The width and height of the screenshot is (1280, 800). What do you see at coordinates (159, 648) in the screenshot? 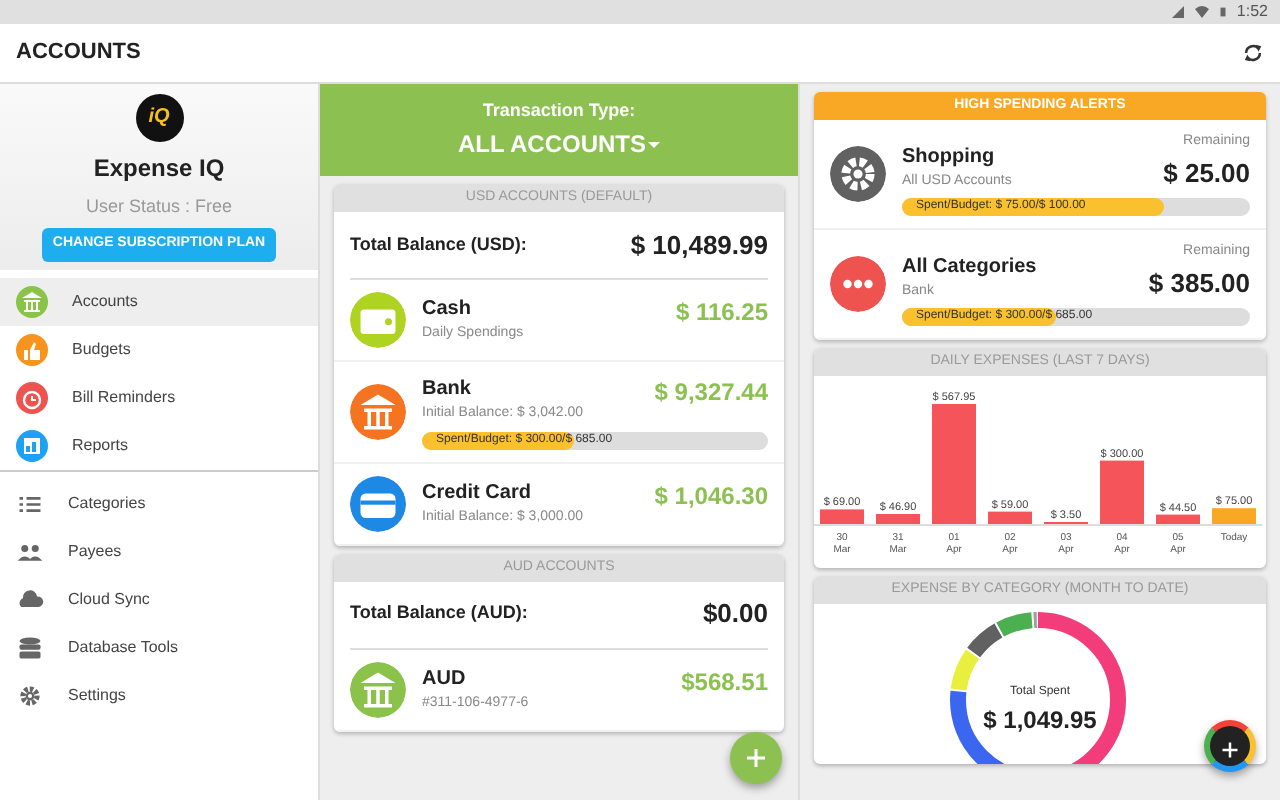
I see `sidebar-item: Database Tools` at bounding box center [159, 648].